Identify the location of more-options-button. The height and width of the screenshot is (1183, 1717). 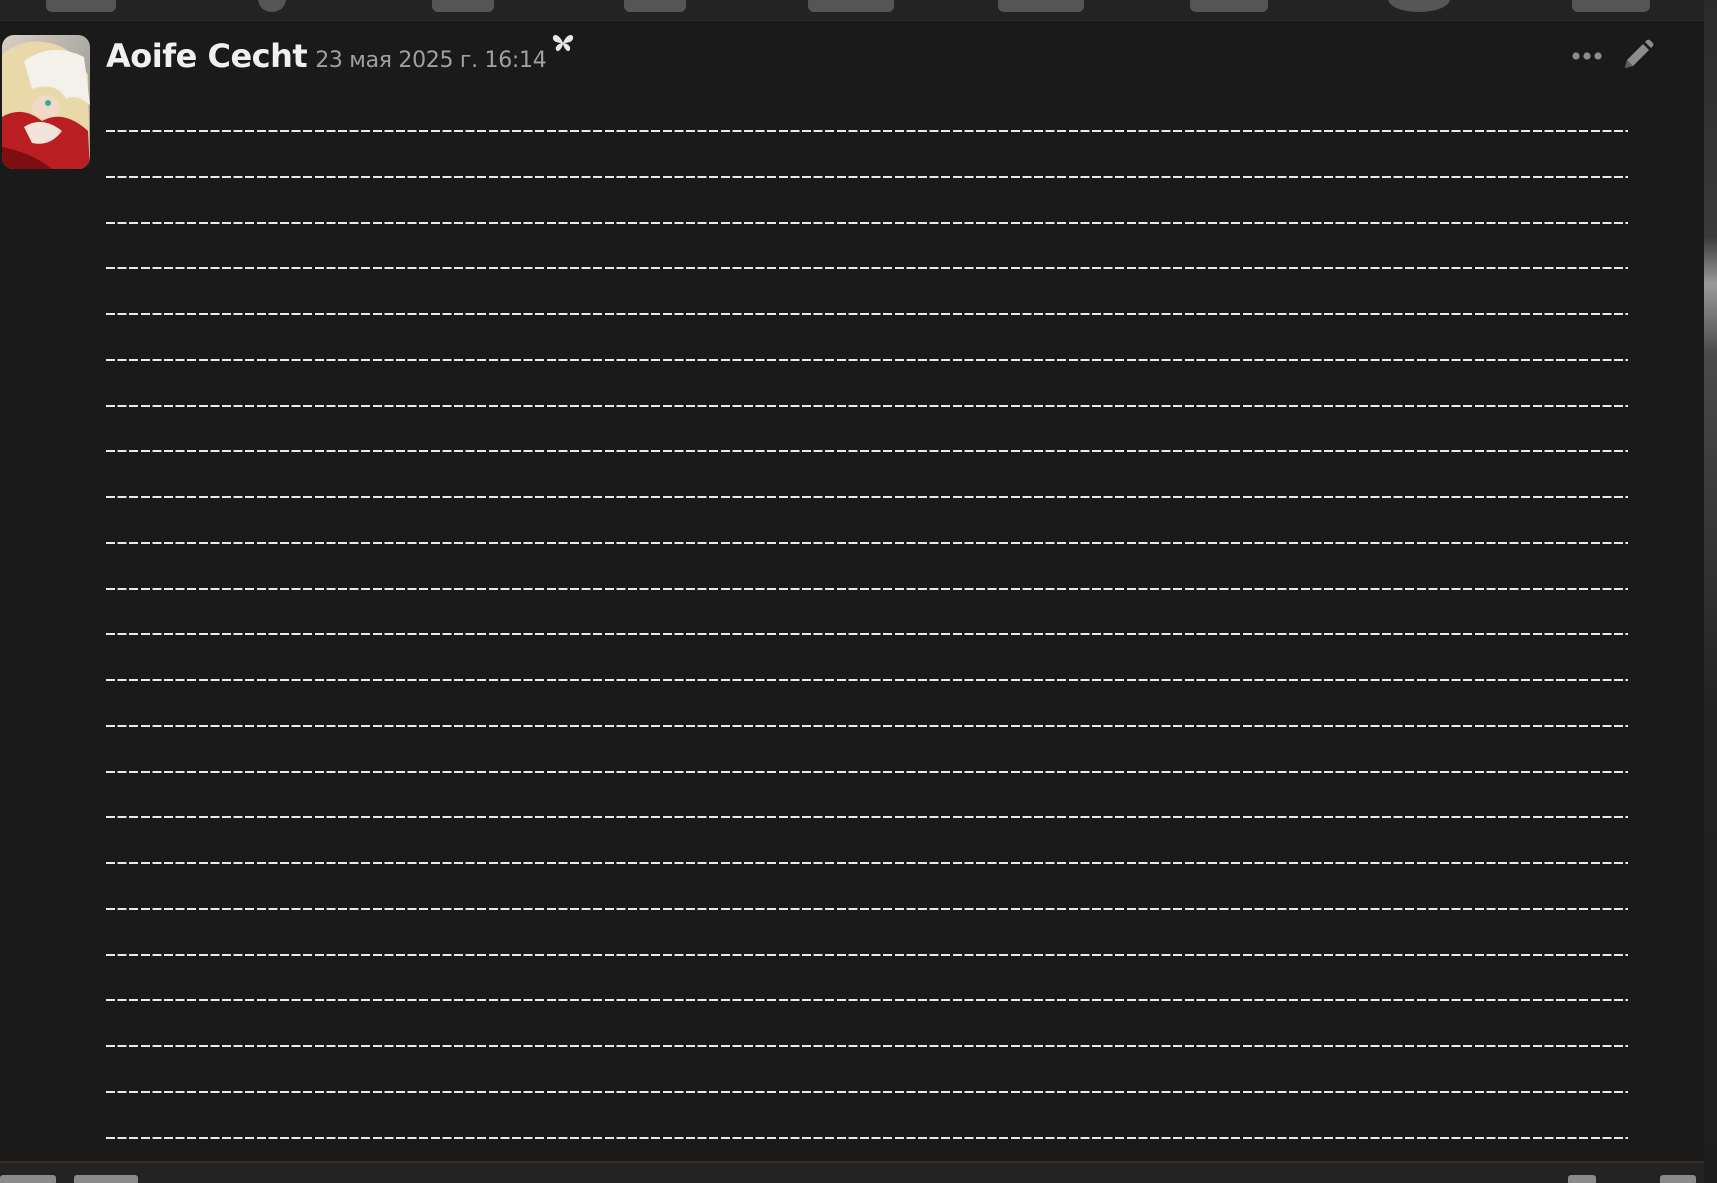
(1587, 56).